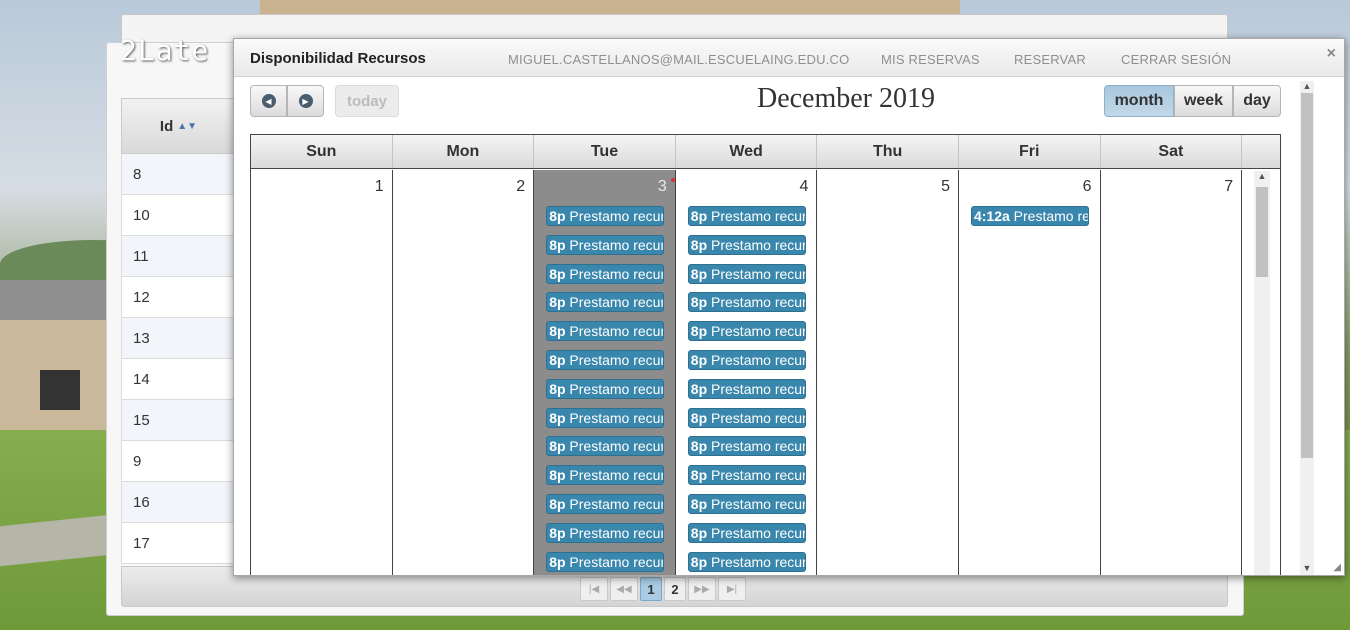 The height and width of the screenshot is (630, 1350). I want to click on day-number: 1, so click(379, 187).